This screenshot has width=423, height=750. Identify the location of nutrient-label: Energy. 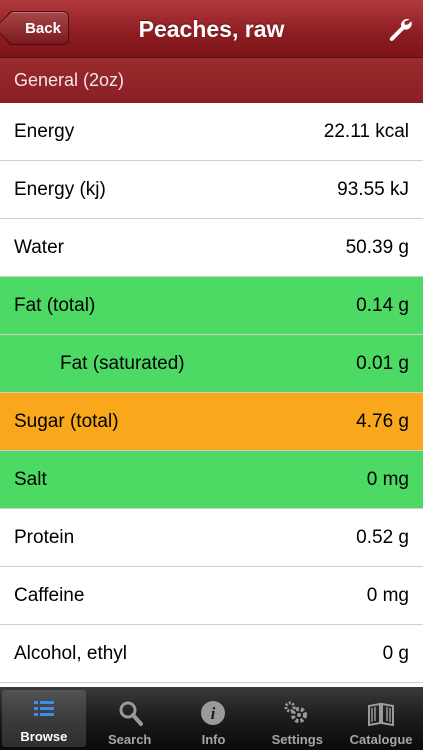
(44, 131).